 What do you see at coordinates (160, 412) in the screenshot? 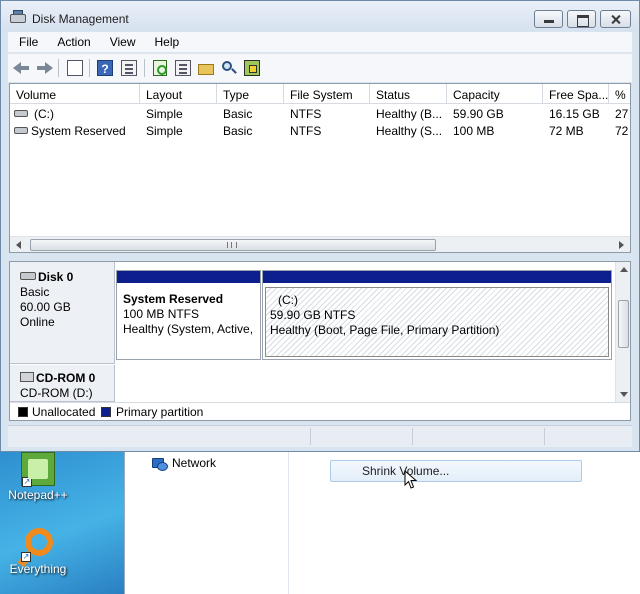
I see `legend-label-primary: Primary partition` at bounding box center [160, 412].